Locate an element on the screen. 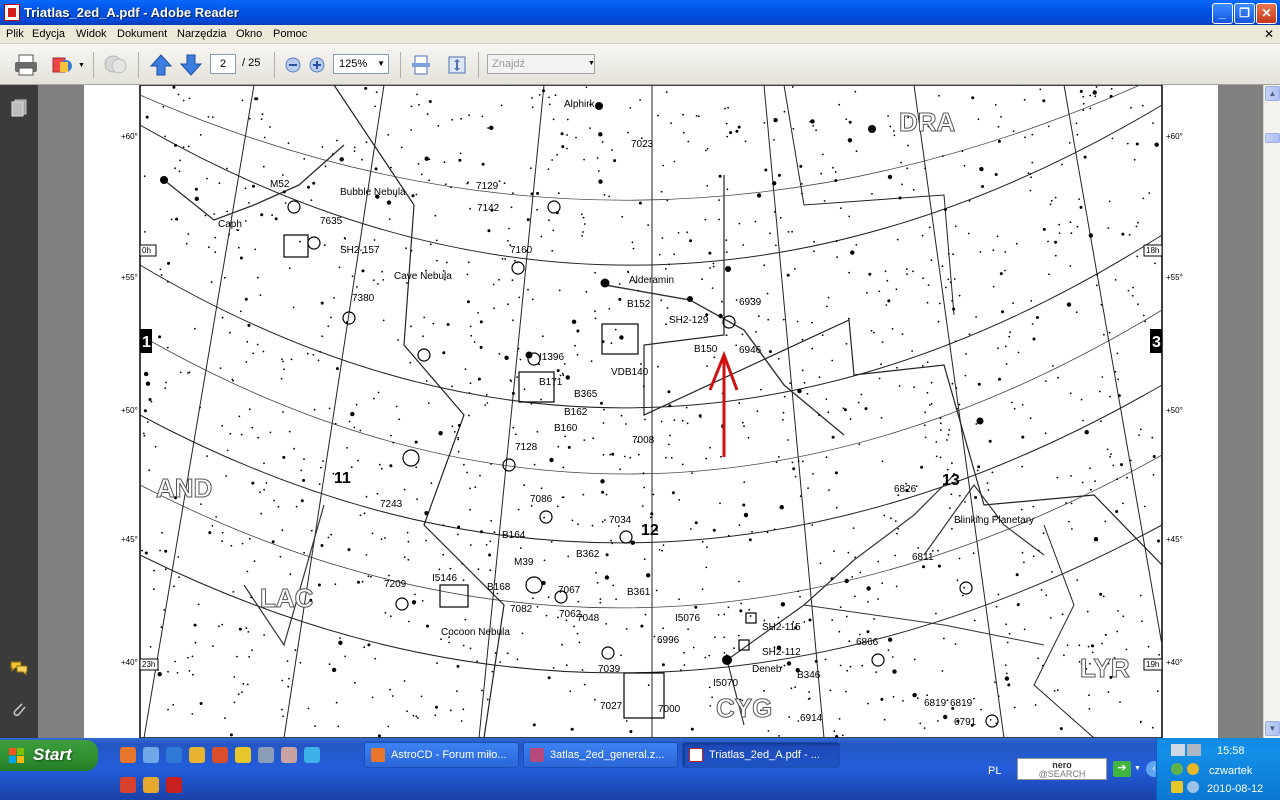  menu-plik: Plik is located at coordinates (15, 34).